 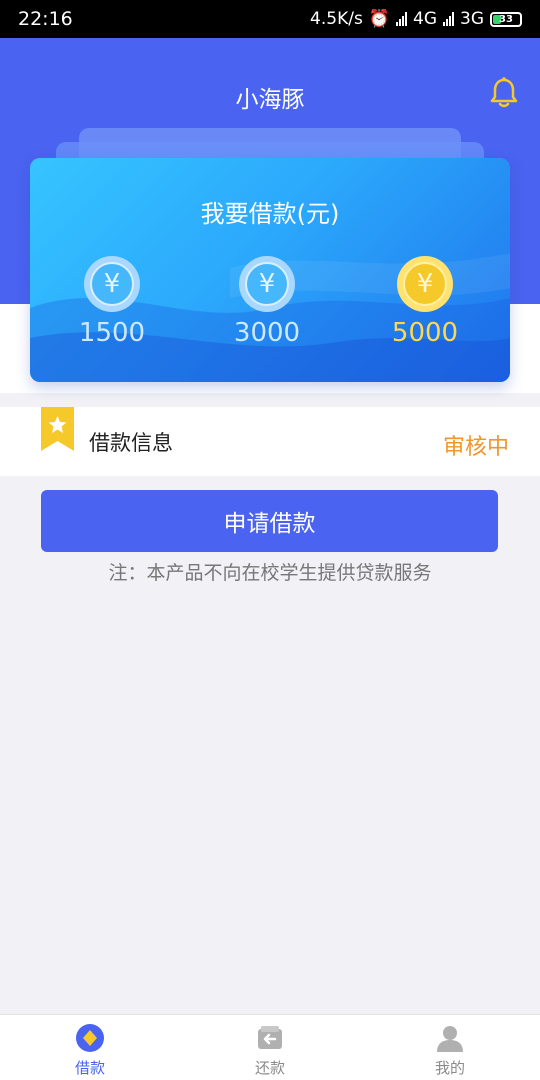 What do you see at coordinates (401, 19) in the screenshot?
I see `signal-icon` at bounding box center [401, 19].